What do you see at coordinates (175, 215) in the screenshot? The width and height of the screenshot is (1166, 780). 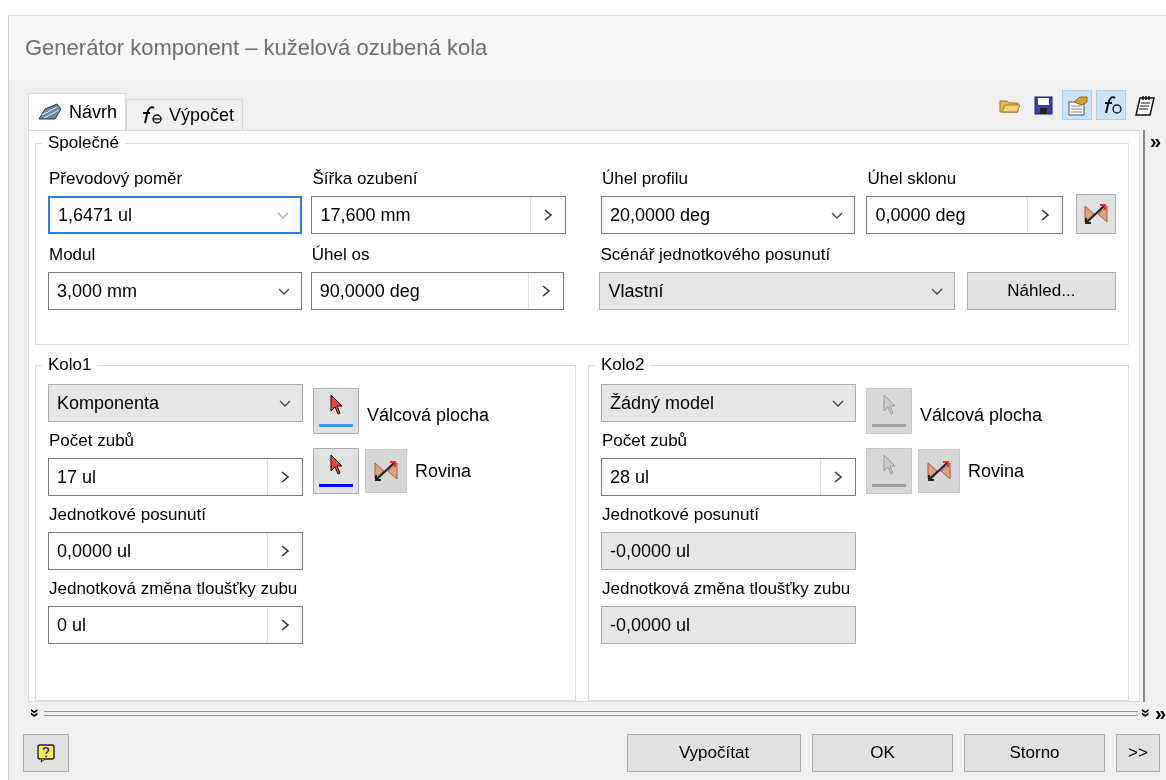 I see `dropdown: 1,6471 ul` at bounding box center [175, 215].